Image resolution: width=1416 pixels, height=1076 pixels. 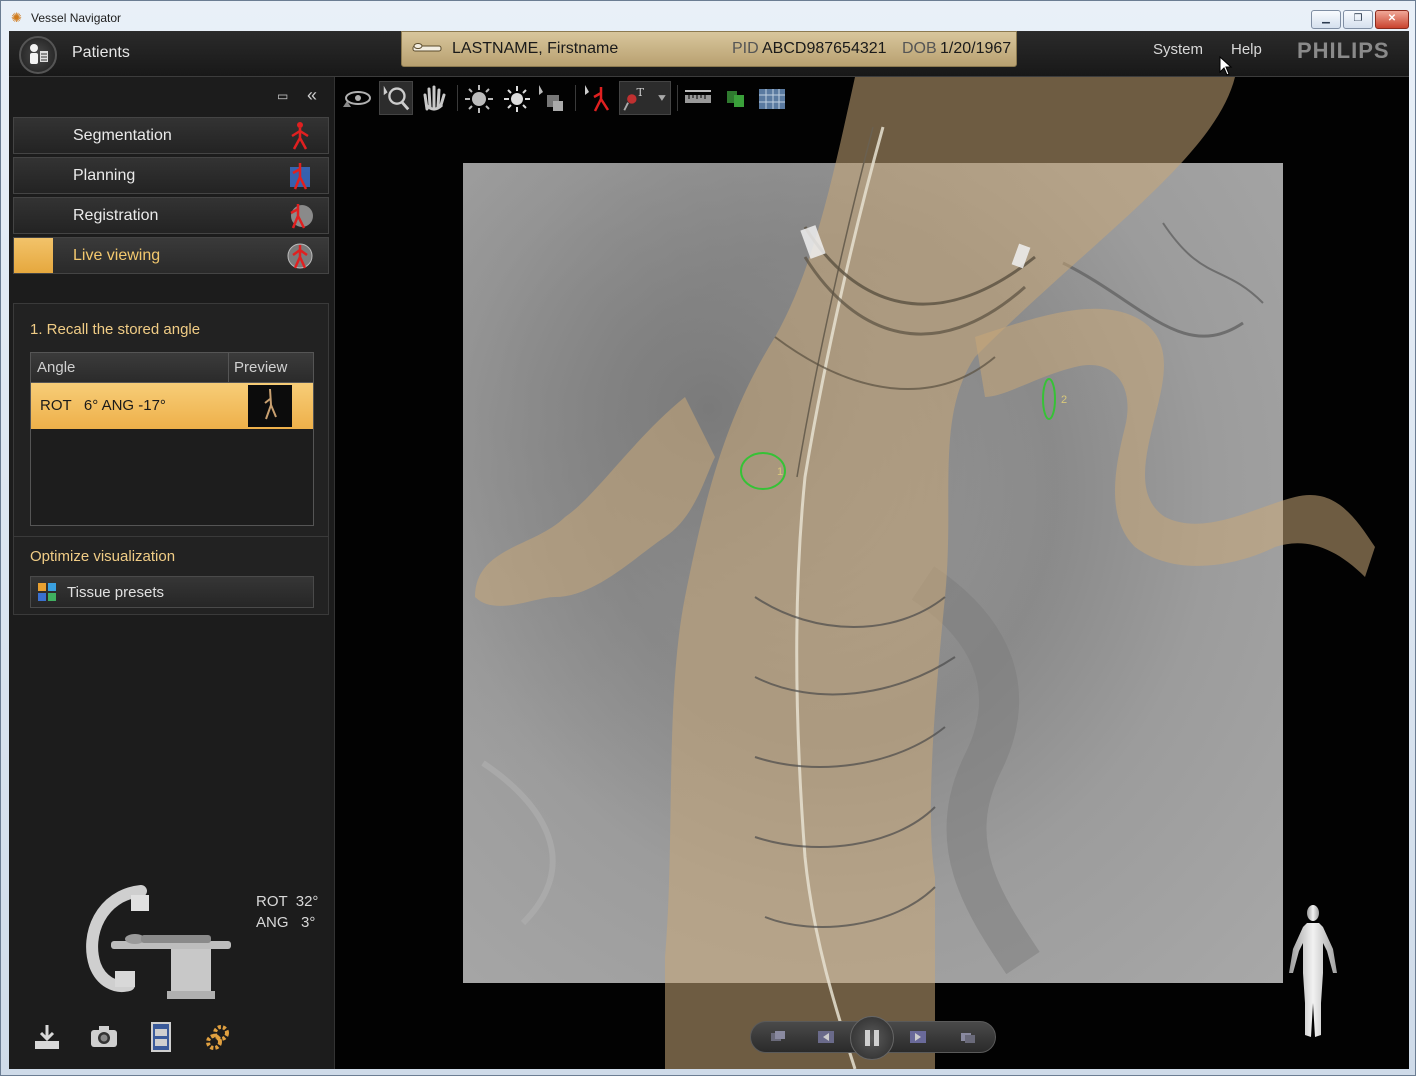 What do you see at coordinates (47, 1037) in the screenshot?
I see `store-export-icon` at bounding box center [47, 1037].